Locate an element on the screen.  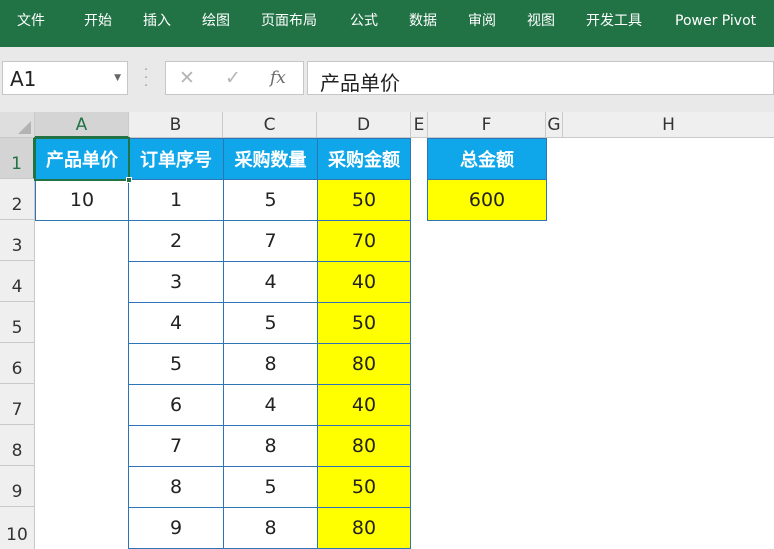
grip-dots-icon: · · · is located at coordinates (146, 78).